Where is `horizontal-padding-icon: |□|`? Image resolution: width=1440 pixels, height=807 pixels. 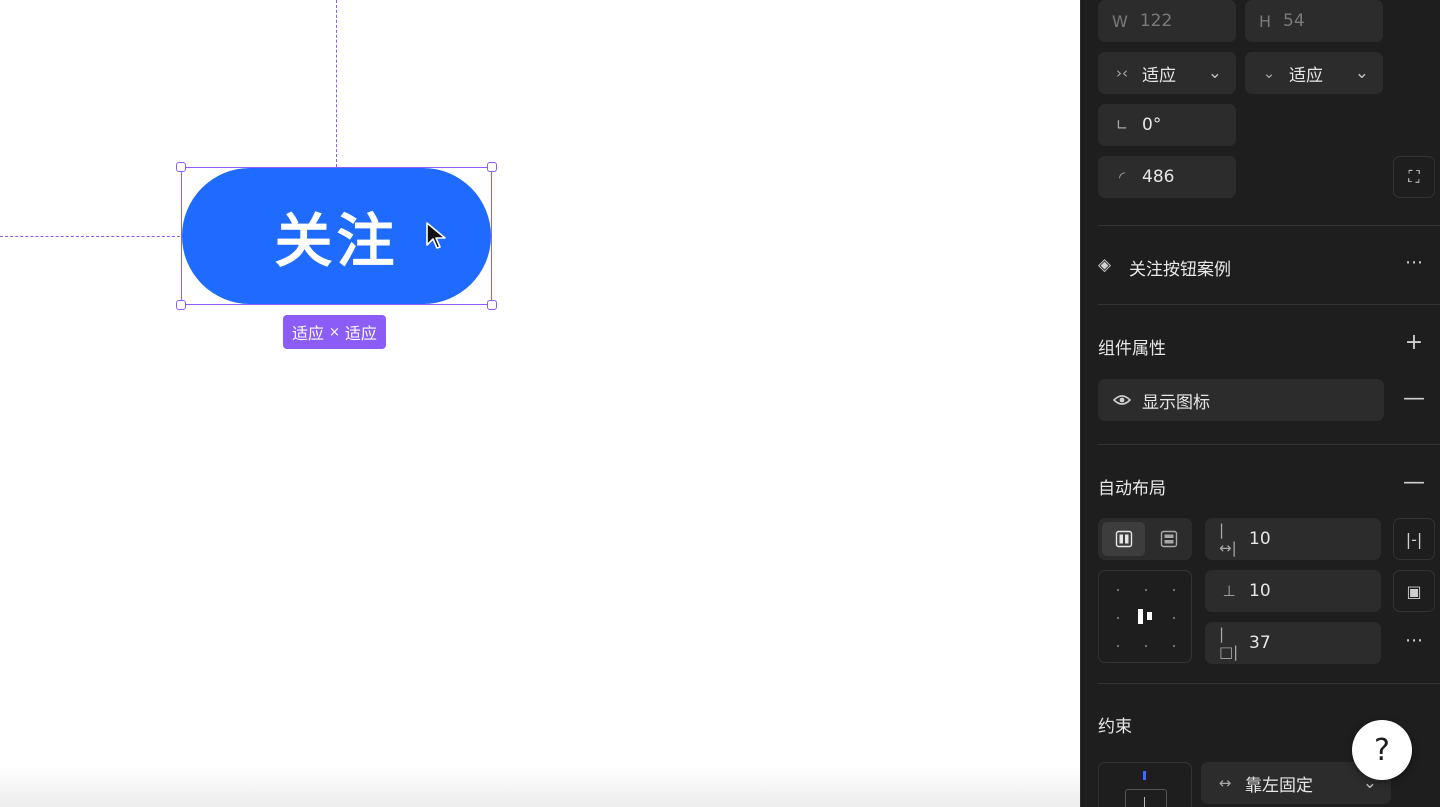
horizontal-padding-icon: |□| is located at coordinates (1229, 643).